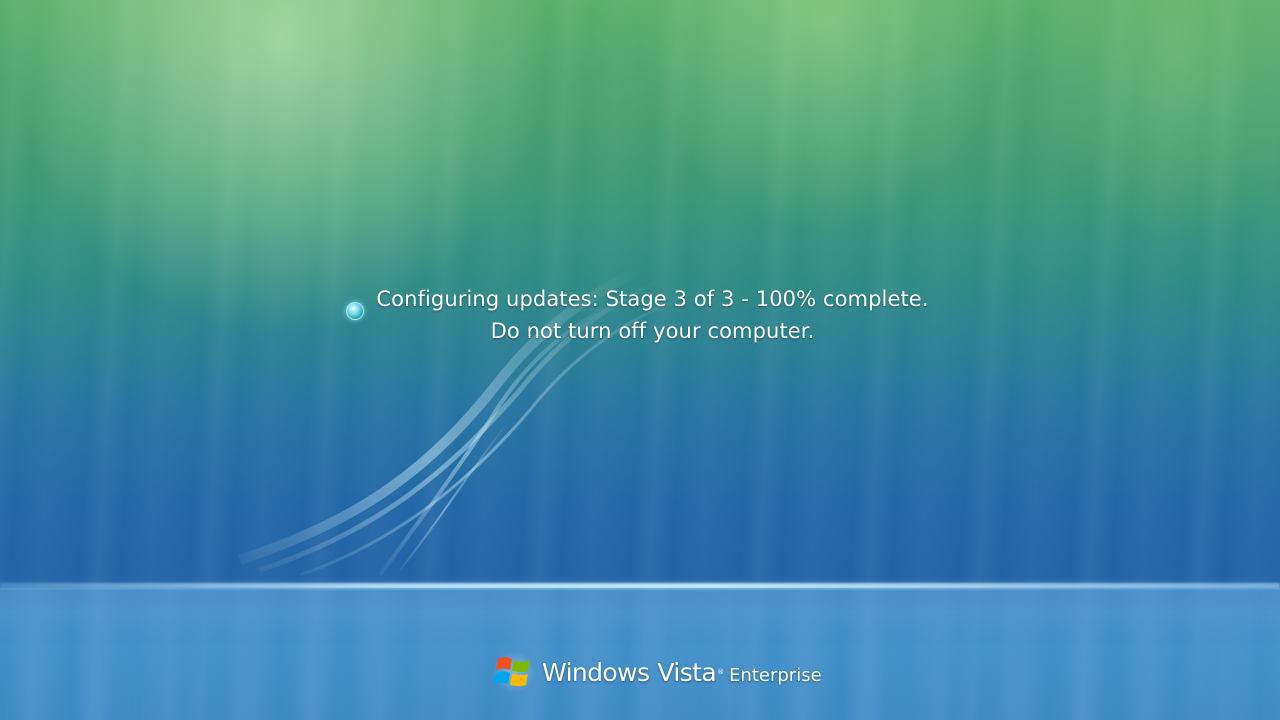  I want to click on trademark-mark: ®, so click(721, 672).